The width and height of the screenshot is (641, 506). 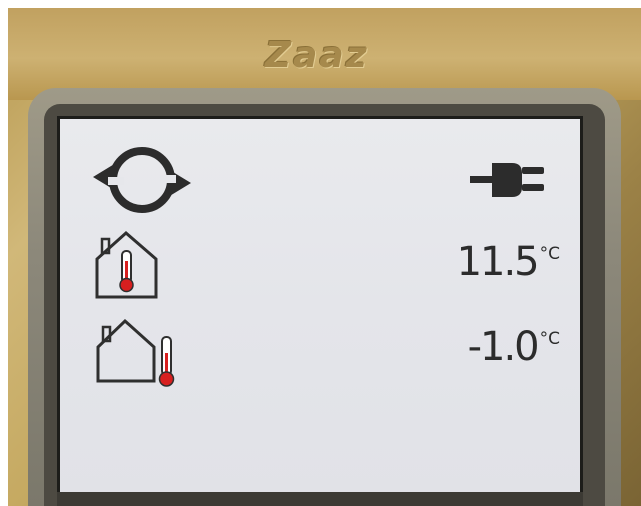 What do you see at coordinates (126, 265) in the screenshot?
I see `indoor-temperature-icon` at bounding box center [126, 265].